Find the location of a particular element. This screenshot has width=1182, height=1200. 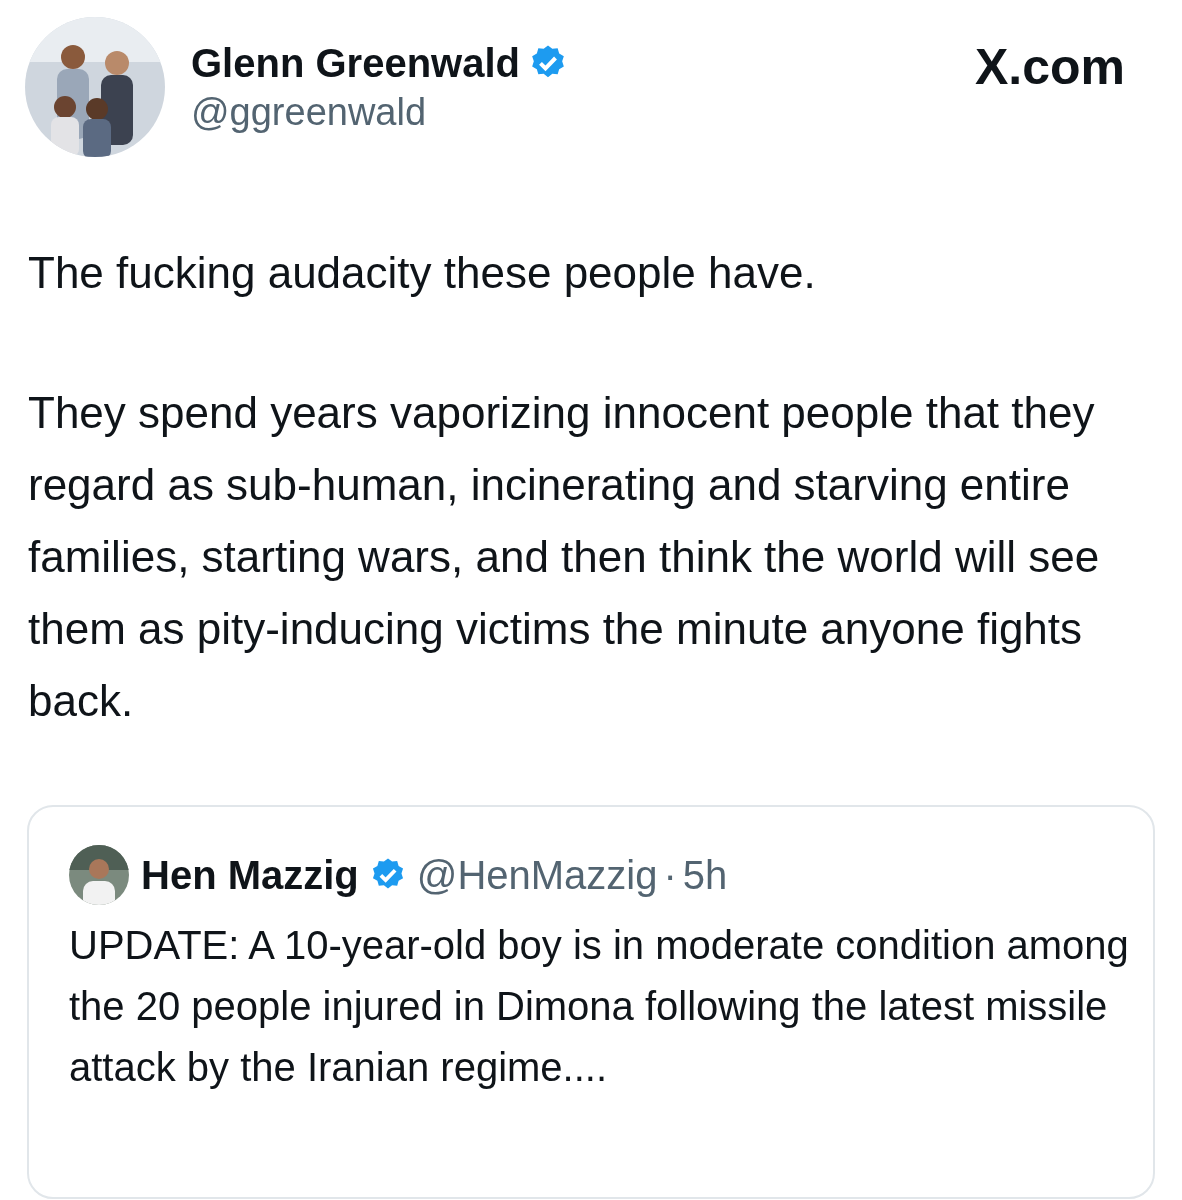

tweet-paragraph: The fucking audacity these people have. is located at coordinates (422, 273).